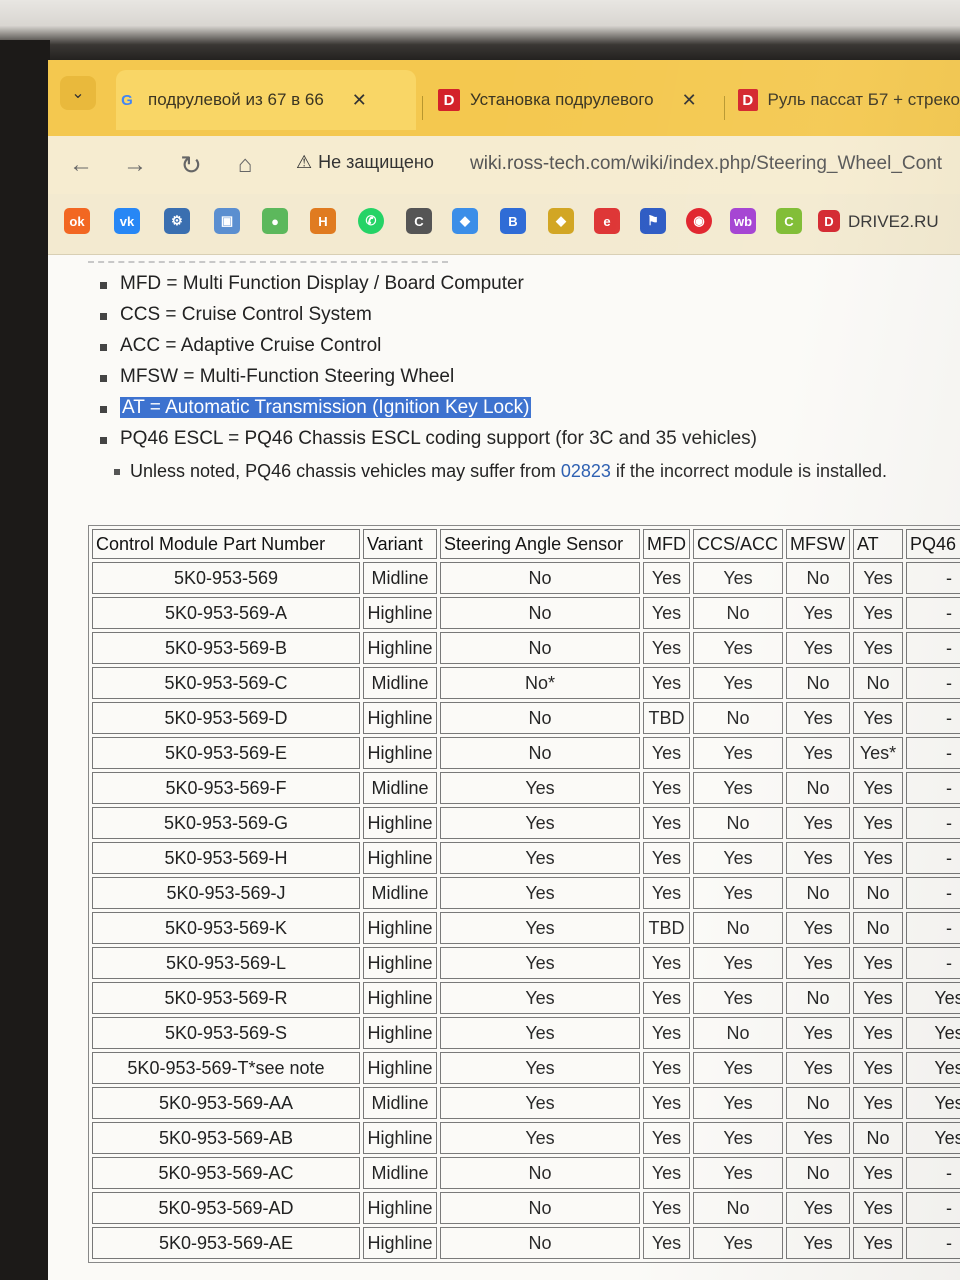  What do you see at coordinates (526, 1243) in the screenshot?
I see `table-row: 5K0-953-569-AE Highline No Yes Yes Yes Yes -` at bounding box center [526, 1243].